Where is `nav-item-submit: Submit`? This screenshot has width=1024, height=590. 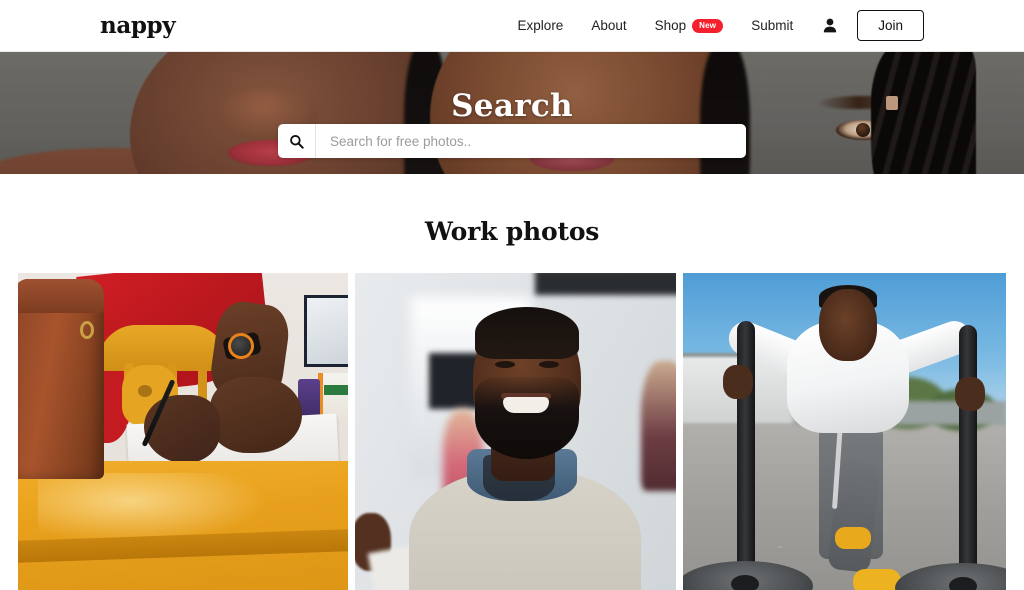
nav-item-submit: Submit is located at coordinates (772, 25).